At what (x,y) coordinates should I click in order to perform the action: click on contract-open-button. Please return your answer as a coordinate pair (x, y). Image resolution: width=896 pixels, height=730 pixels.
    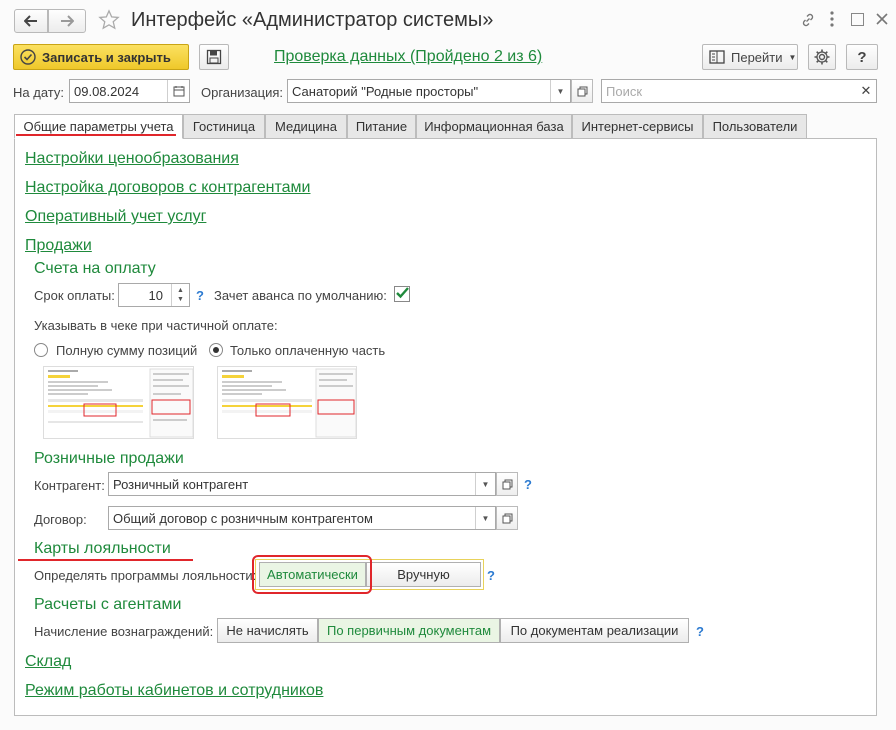
    Looking at the image, I should click on (507, 518).